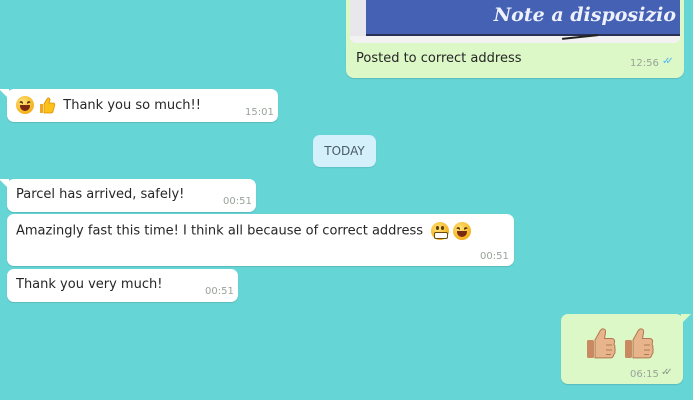 Image resolution: width=693 pixels, height=400 pixels. What do you see at coordinates (89, 284) in the screenshot?
I see `message-text: Thank you very much!` at bounding box center [89, 284].